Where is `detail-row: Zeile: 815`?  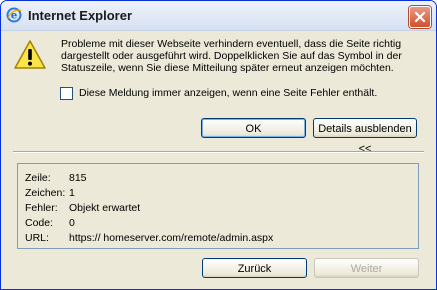
detail-row: Zeile: 815 is located at coordinates (56, 178).